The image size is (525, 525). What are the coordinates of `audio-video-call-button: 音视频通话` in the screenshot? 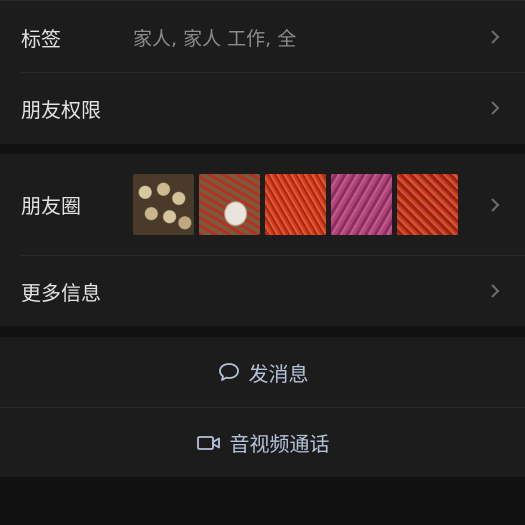 It's located at (262, 442).